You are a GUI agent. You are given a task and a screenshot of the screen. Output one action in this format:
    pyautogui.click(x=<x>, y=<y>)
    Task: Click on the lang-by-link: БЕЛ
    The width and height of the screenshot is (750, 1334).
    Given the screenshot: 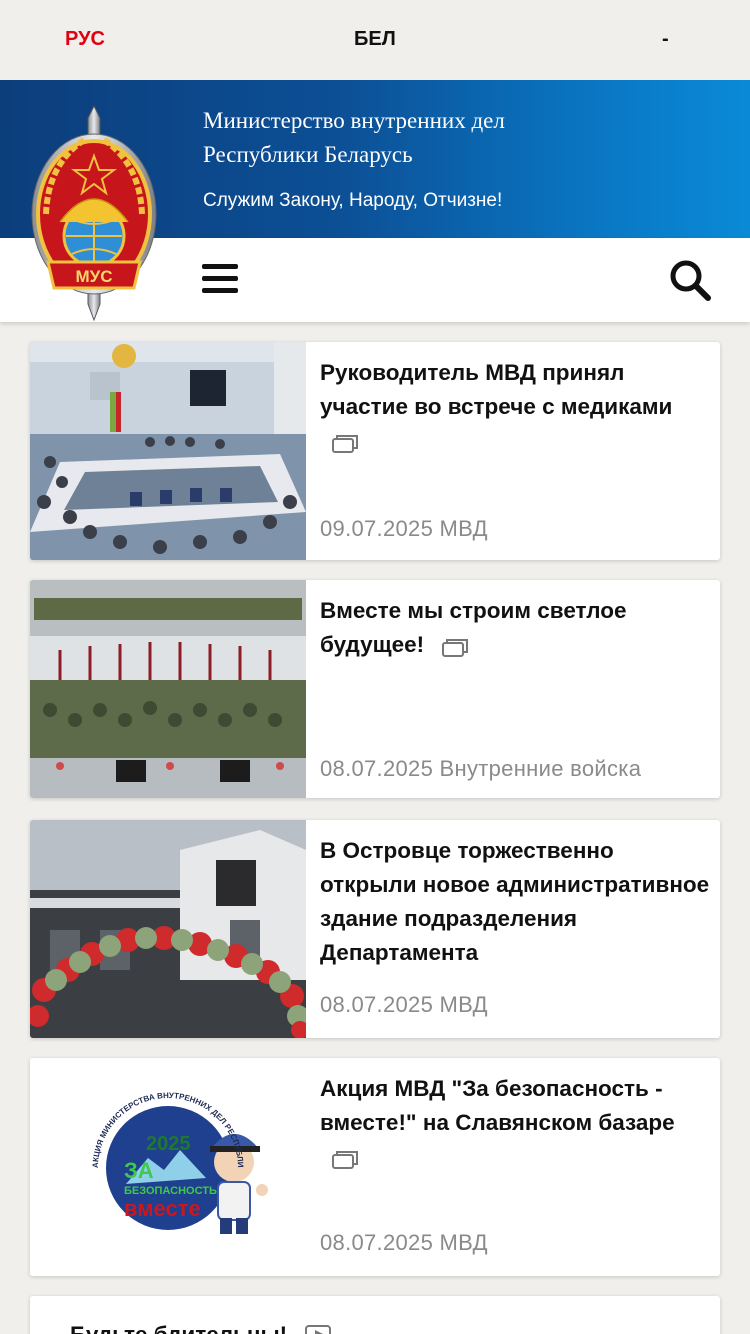 What is the action you would take?
    pyautogui.click(x=375, y=39)
    